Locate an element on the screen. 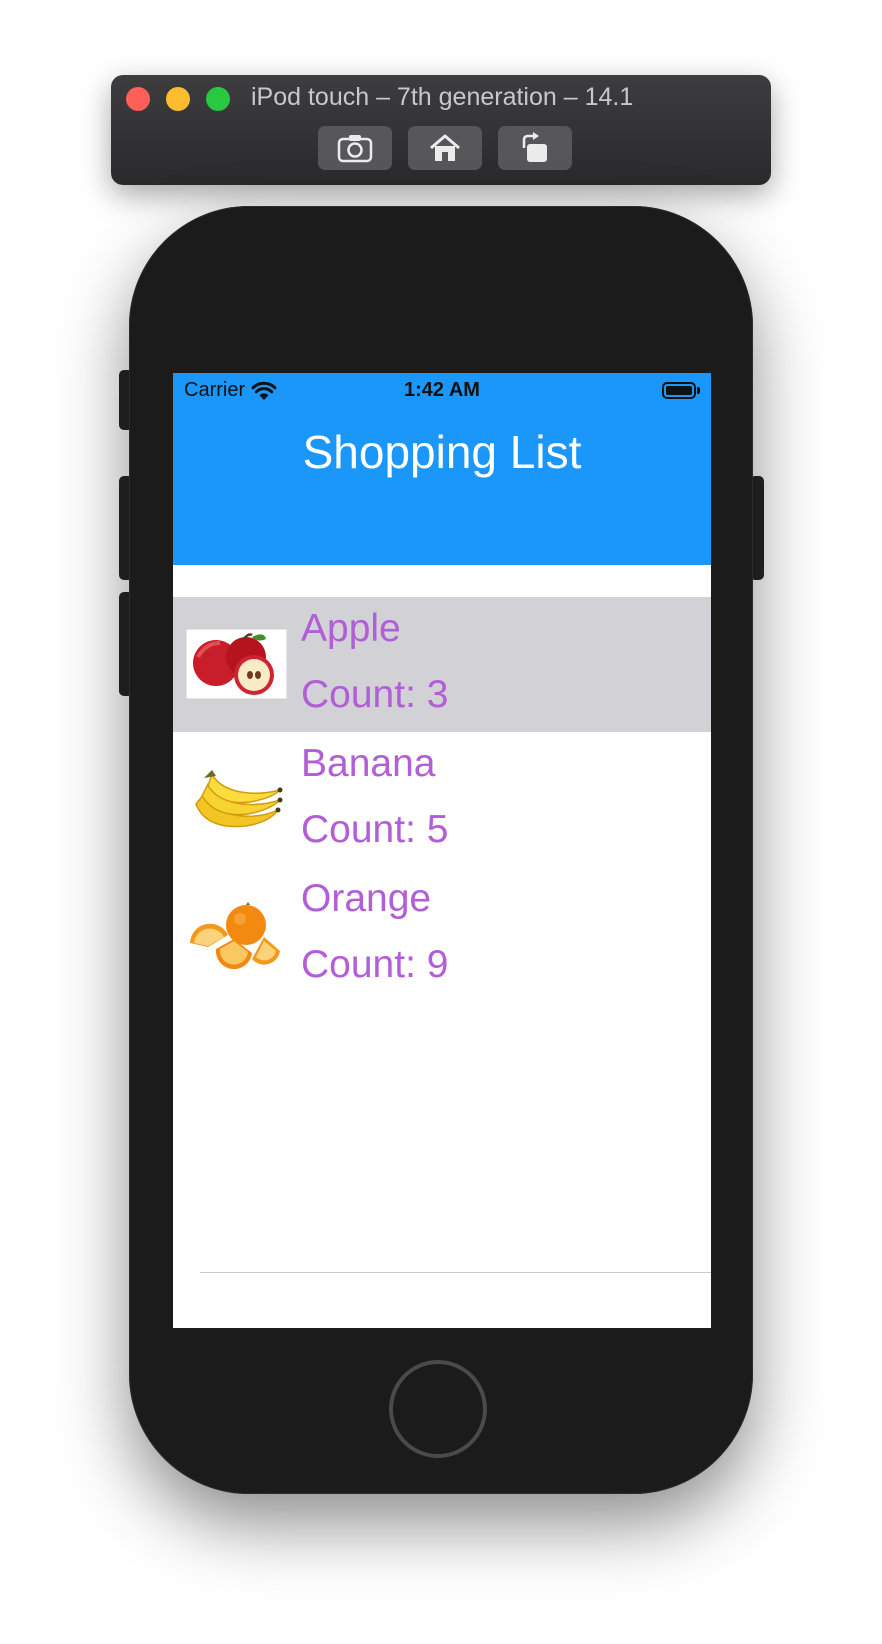 This screenshot has height=1644, width=882. rotate-icon is located at coordinates (534, 147).